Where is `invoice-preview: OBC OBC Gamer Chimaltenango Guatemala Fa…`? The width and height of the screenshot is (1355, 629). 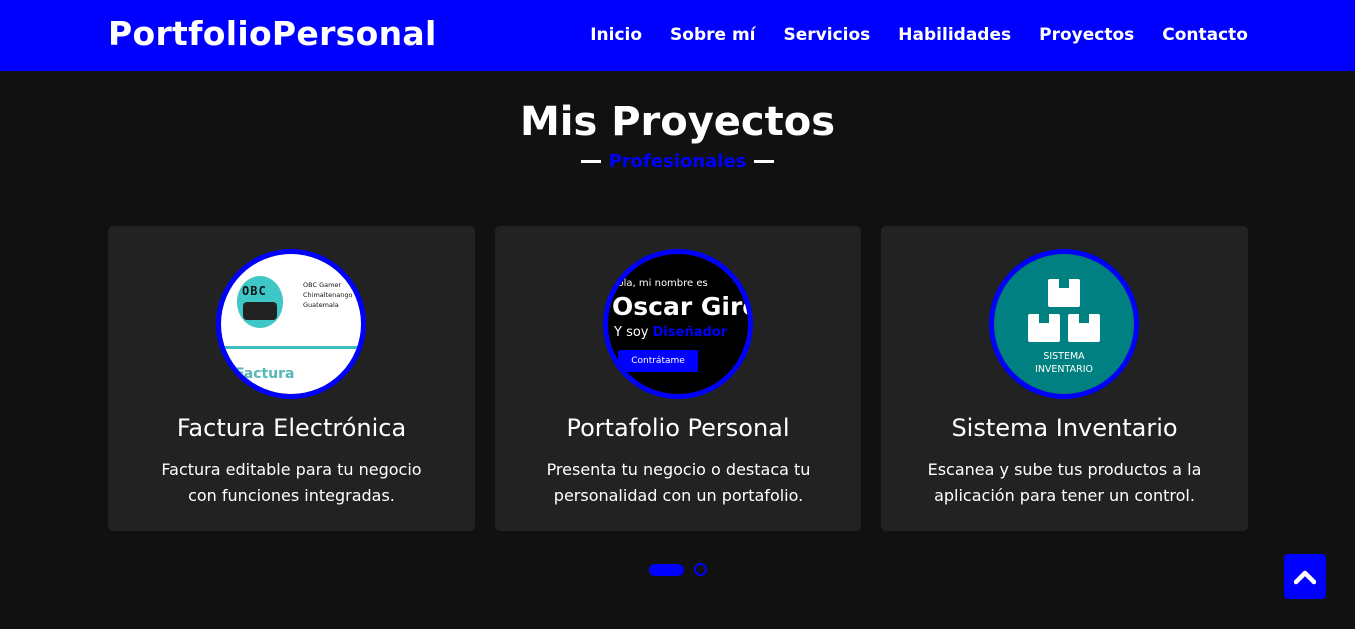 invoice-preview: OBC OBC Gamer Chimaltenango Guatemala Fa… is located at coordinates (291, 324).